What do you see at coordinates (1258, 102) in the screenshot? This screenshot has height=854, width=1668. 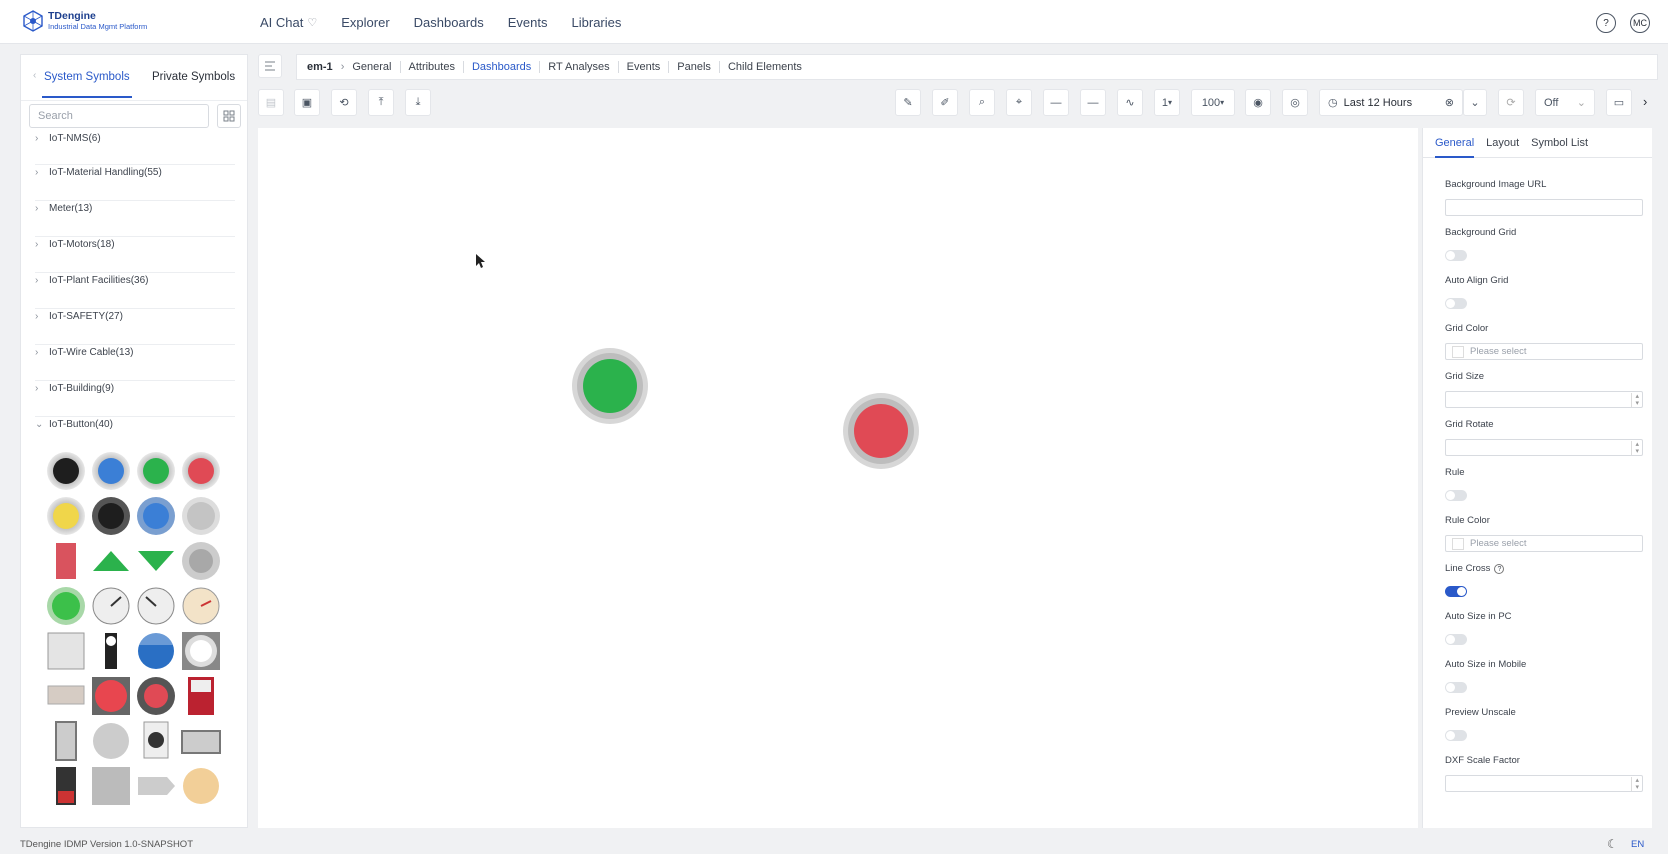 I see `record-button: ◉` at bounding box center [1258, 102].